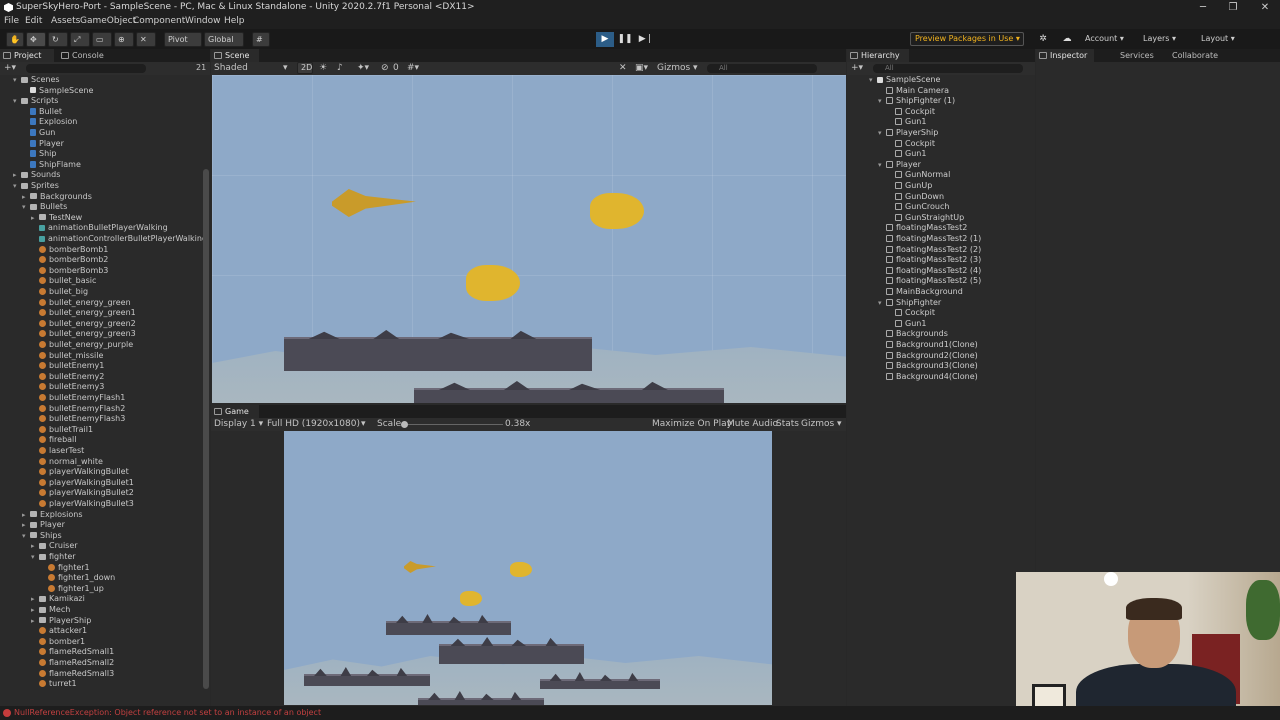 This screenshot has width=1280, height=720. What do you see at coordinates (69, 250) in the screenshot?
I see `project_panel-item: bomberBomb1` at bounding box center [69, 250].